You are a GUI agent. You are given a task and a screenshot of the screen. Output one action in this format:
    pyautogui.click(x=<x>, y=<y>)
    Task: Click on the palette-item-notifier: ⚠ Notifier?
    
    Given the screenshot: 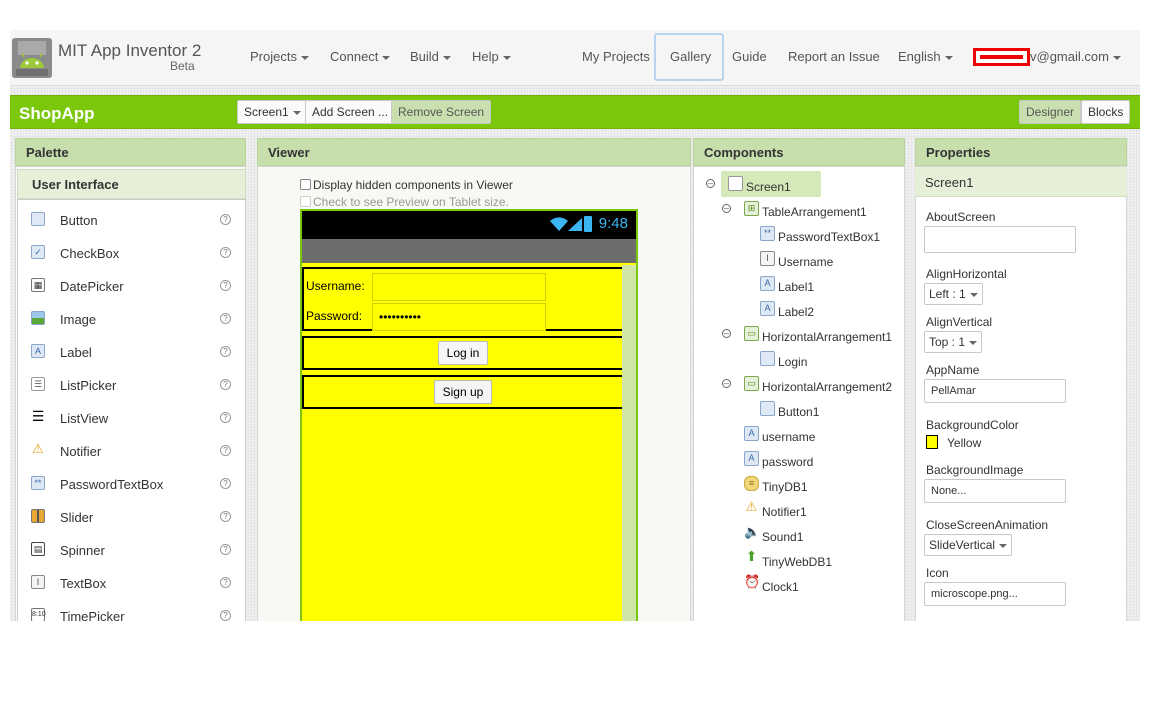 What is the action you would take?
    pyautogui.click(x=132, y=451)
    